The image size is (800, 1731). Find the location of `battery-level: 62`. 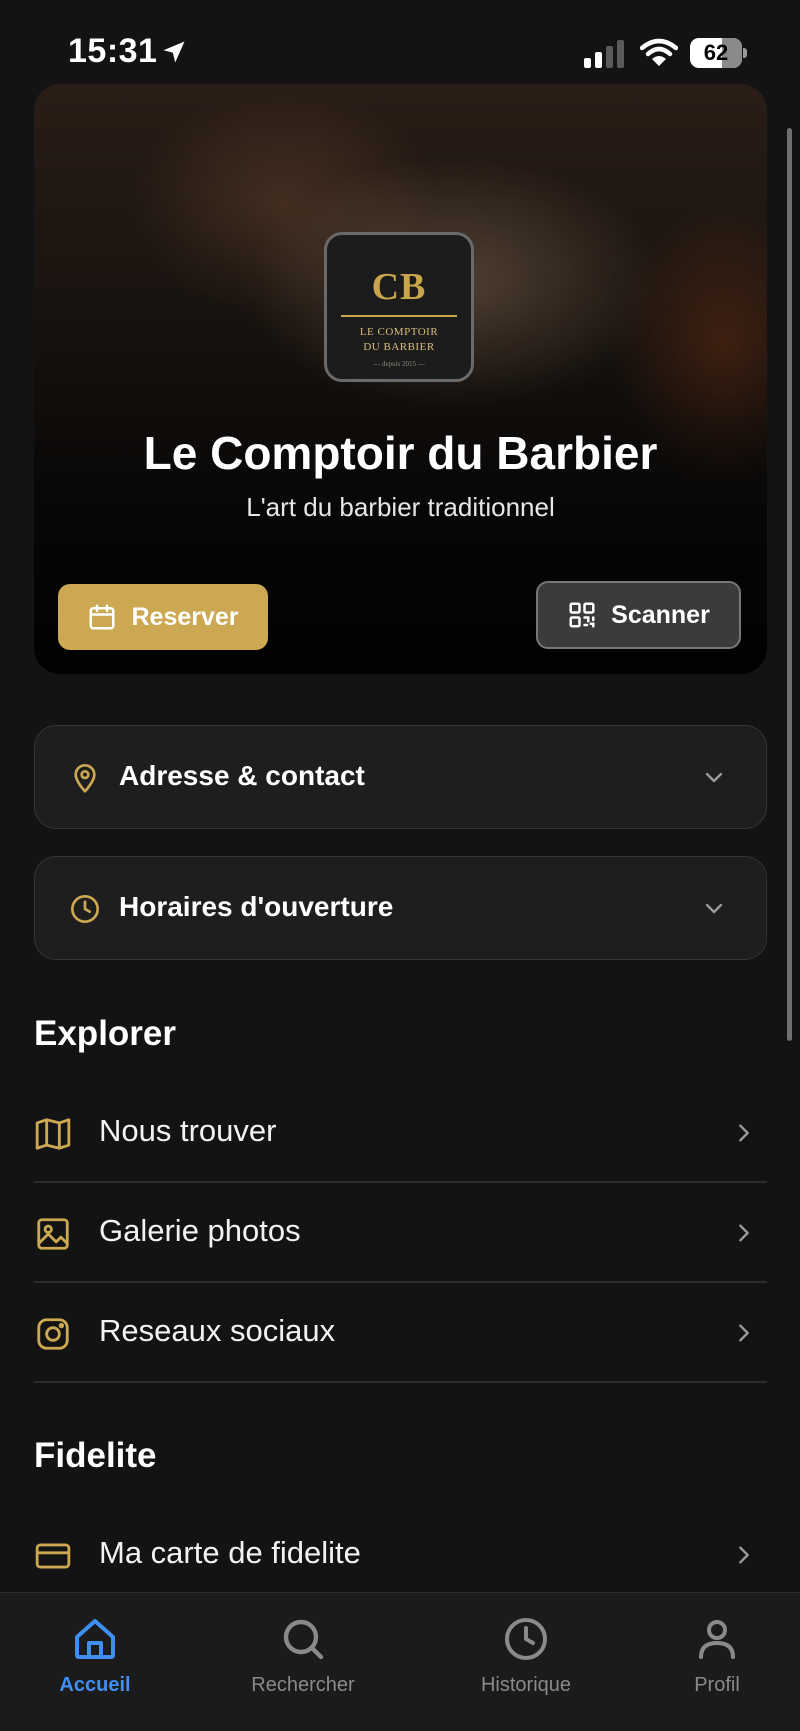

battery-level: 62 is located at coordinates (716, 52).